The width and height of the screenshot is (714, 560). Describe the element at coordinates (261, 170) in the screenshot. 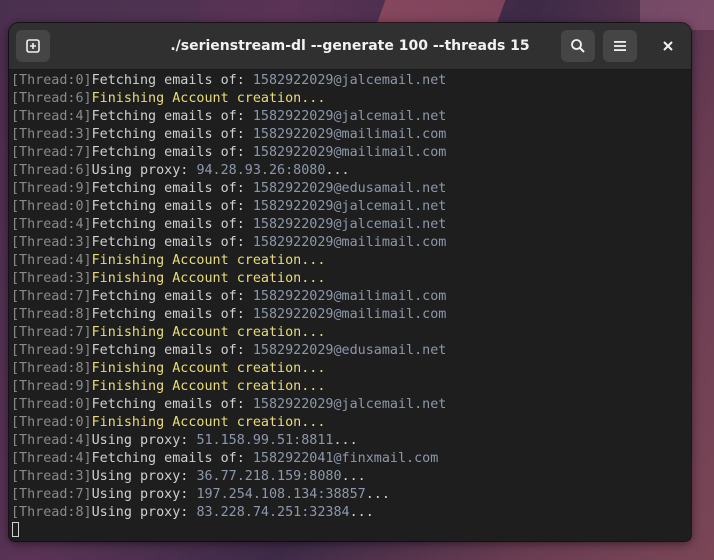

I see `log-value: 94.28.93.26:8080` at that location.